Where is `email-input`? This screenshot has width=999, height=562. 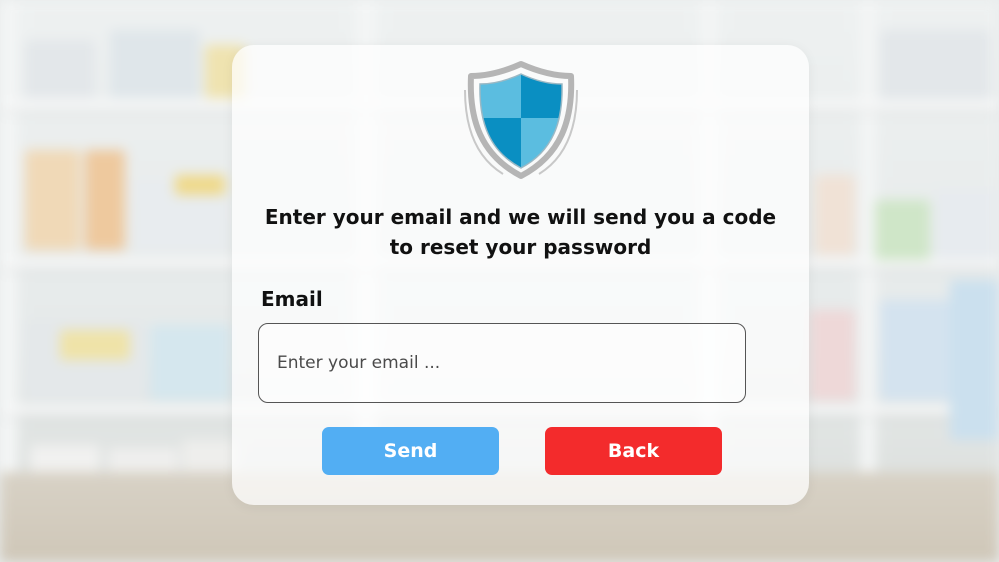 email-input is located at coordinates (502, 363).